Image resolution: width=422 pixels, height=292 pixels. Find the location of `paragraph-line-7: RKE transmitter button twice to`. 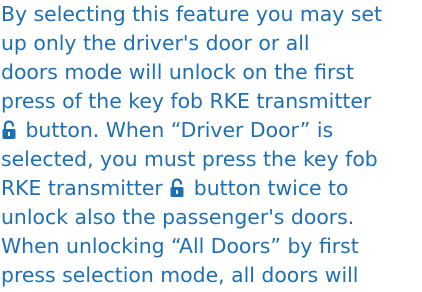

paragraph-line-7: RKE transmitter button twice to is located at coordinates (211, 188).